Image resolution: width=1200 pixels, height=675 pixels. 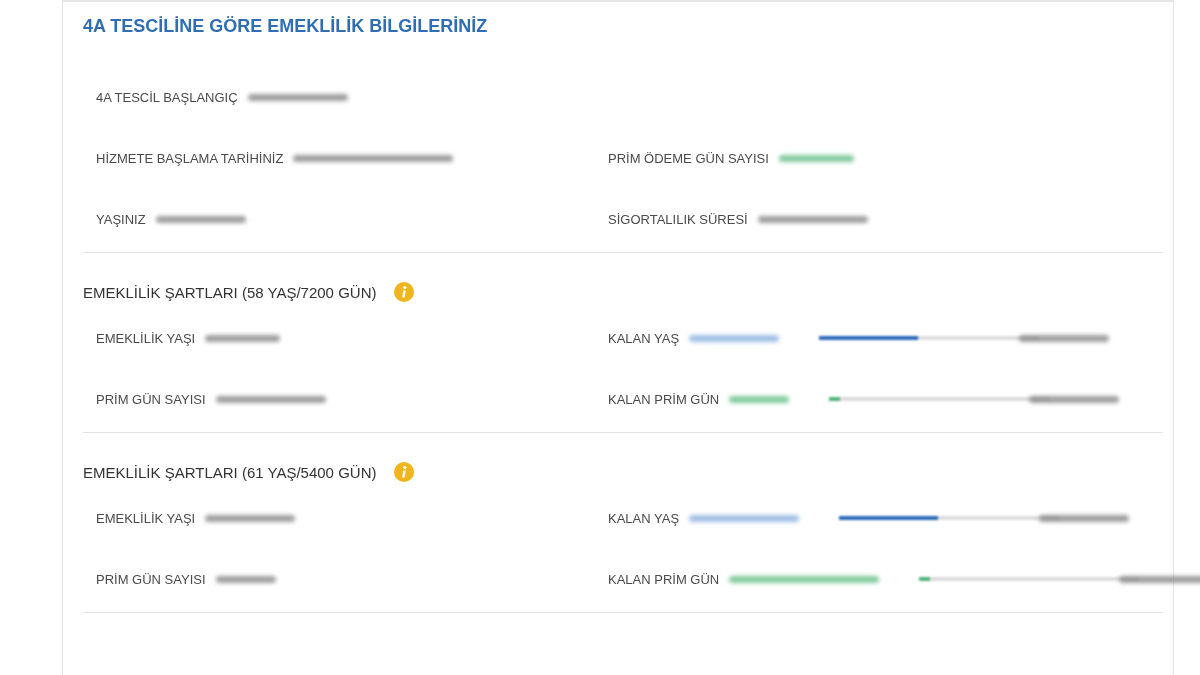 What do you see at coordinates (167, 97) in the screenshot?
I see `field-label: 4A TESCİL BAŞLANGIÇ` at bounding box center [167, 97].